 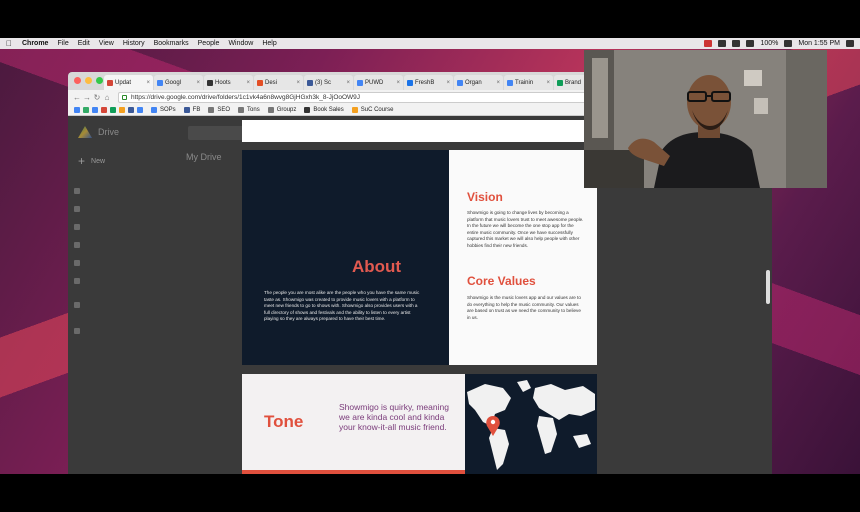 I want to click on drive-logo: Drive, so click(x=98, y=132).